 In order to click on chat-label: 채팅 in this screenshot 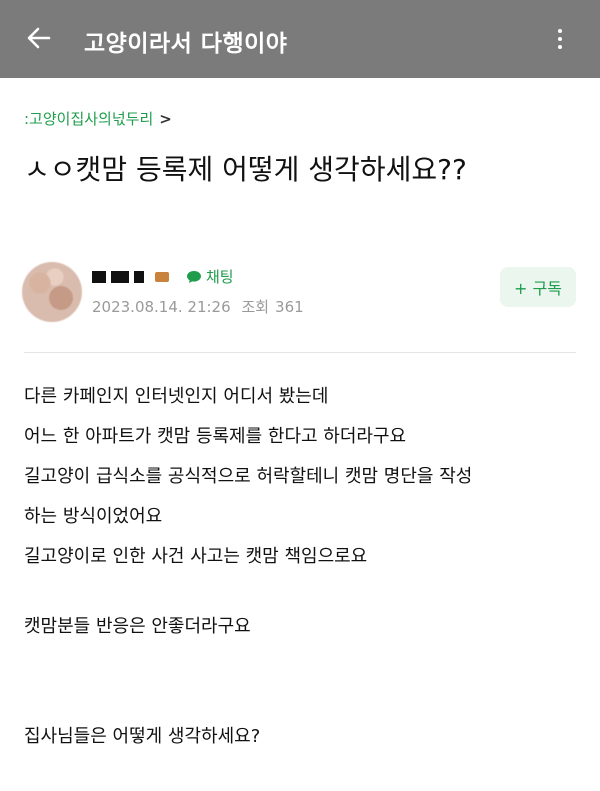, I will do `click(220, 277)`.